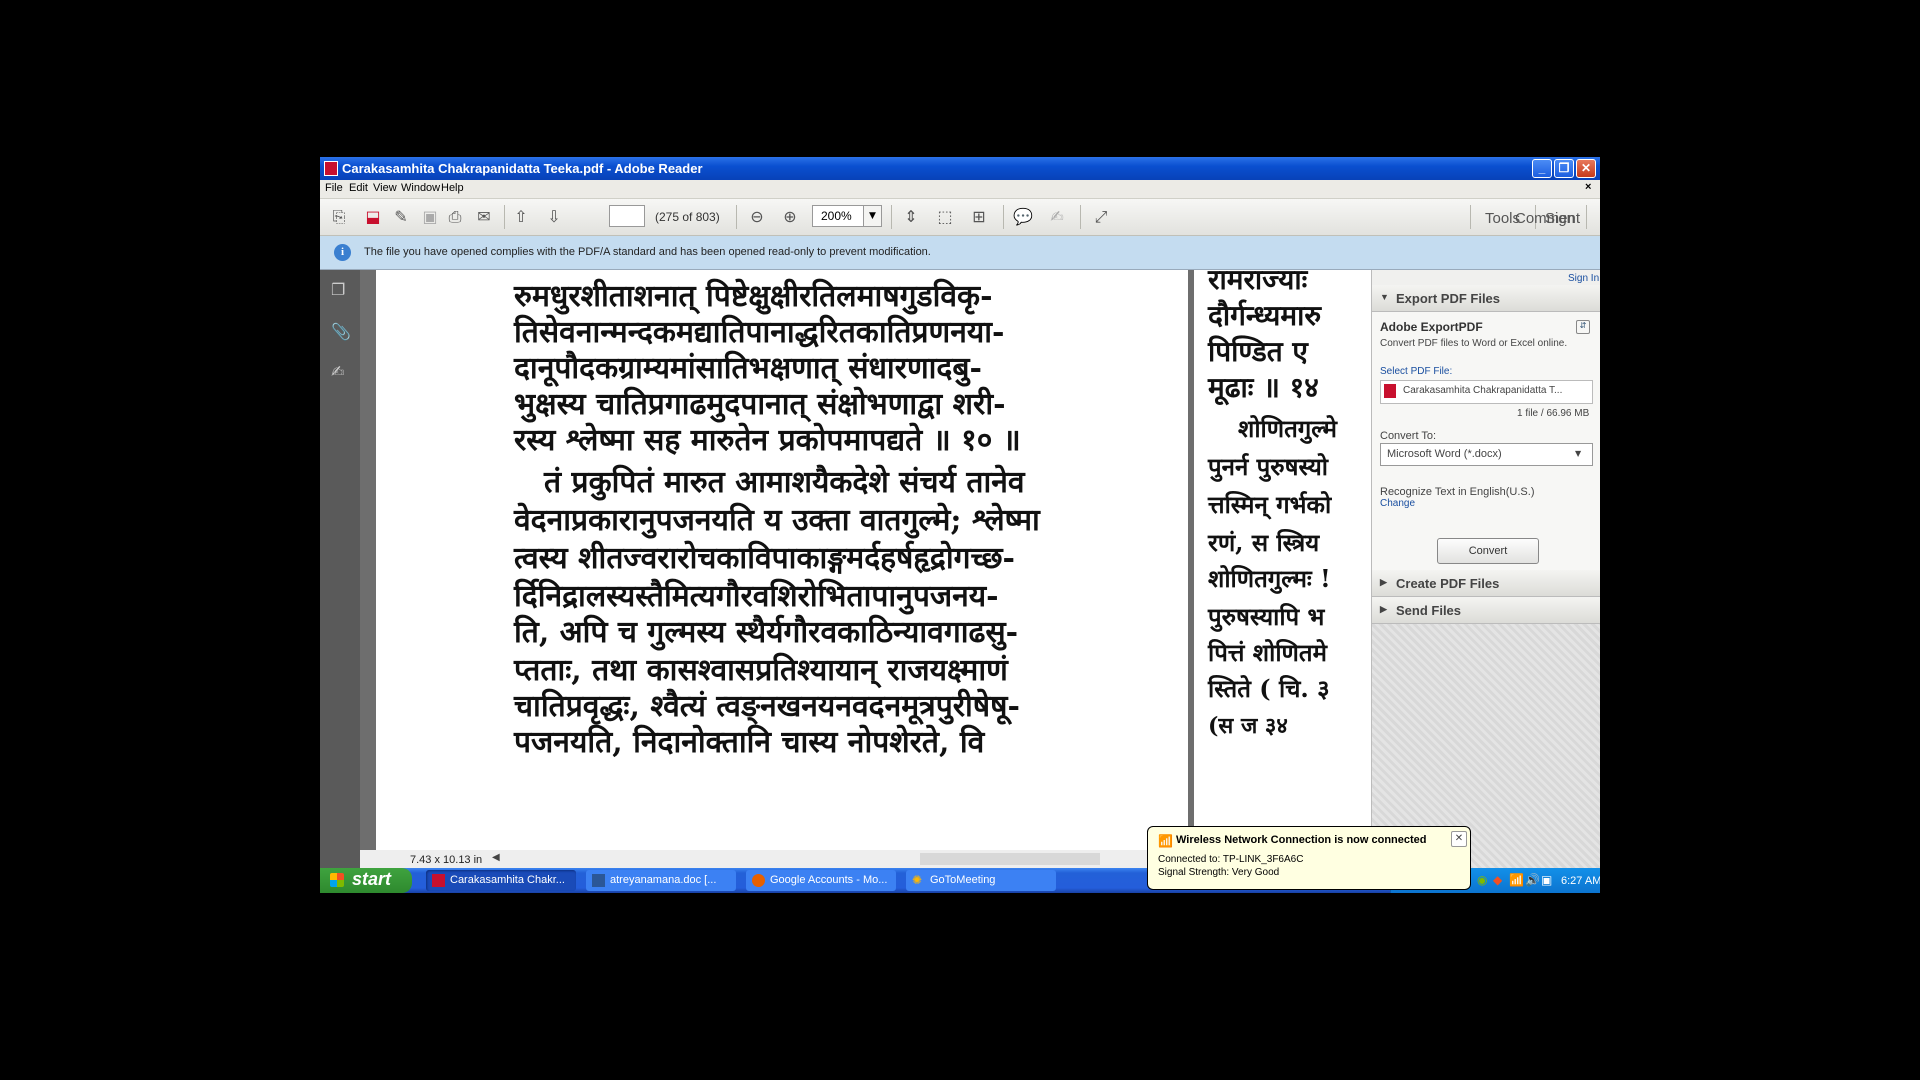 This screenshot has height=1080, width=1920. What do you see at coordinates (1457, 492) in the screenshot?
I see `recognize-text-label: Recognize Text in English(U.S.)` at bounding box center [1457, 492].